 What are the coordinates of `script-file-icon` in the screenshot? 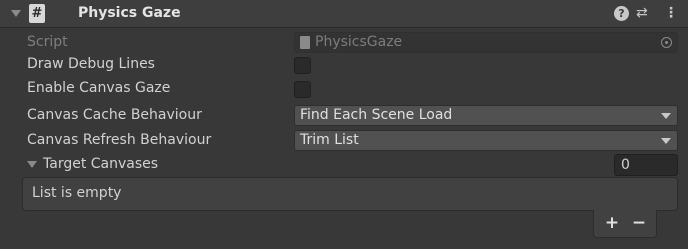 It's located at (305, 42).